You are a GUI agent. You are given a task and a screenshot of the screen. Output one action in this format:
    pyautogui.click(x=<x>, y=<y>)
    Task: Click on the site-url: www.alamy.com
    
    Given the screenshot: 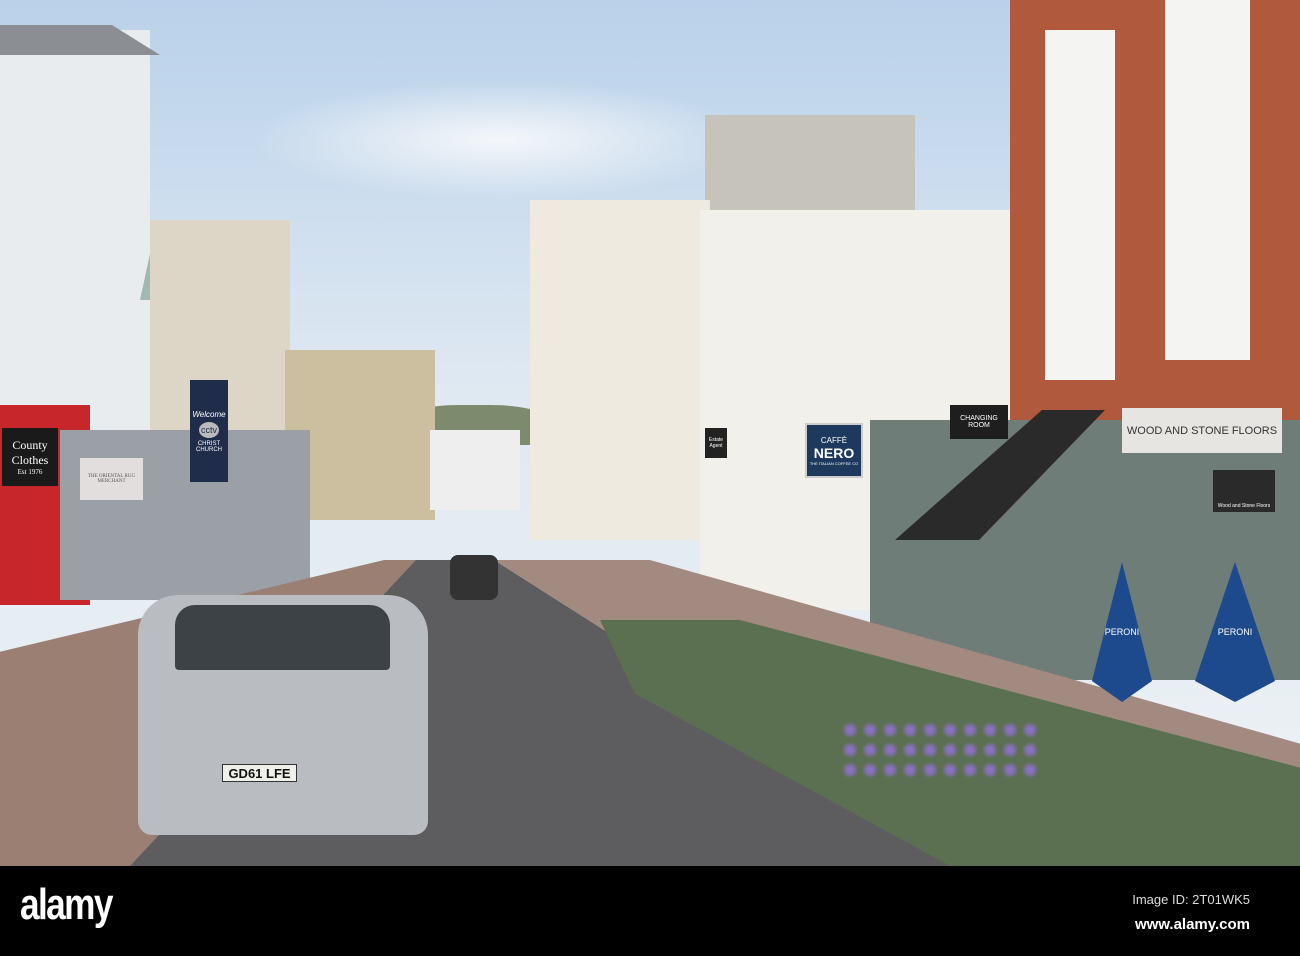 What is the action you would take?
    pyautogui.click(x=1192, y=924)
    